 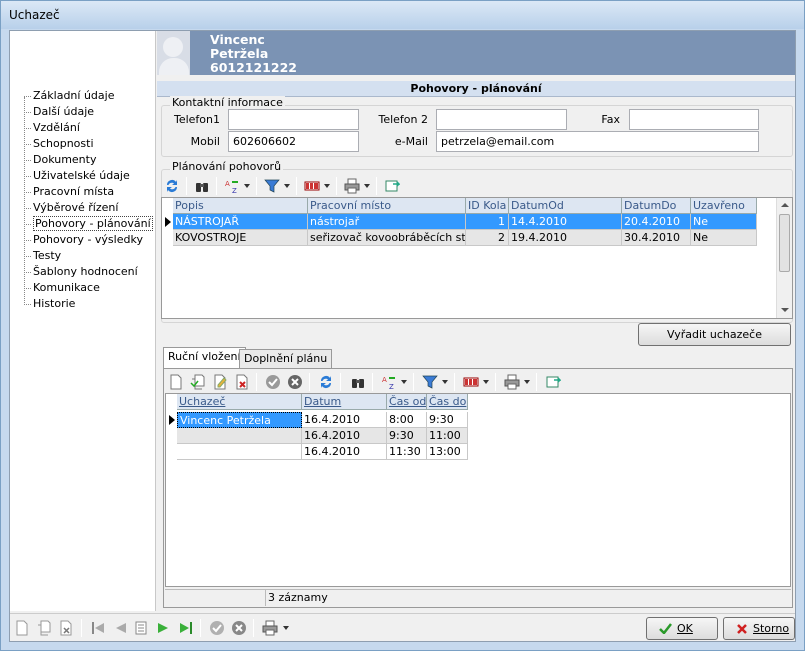 What do you see at coordinates (487, 238) in the screenshot?
I see `table-cell: 2` at bounding box center [487, 238].